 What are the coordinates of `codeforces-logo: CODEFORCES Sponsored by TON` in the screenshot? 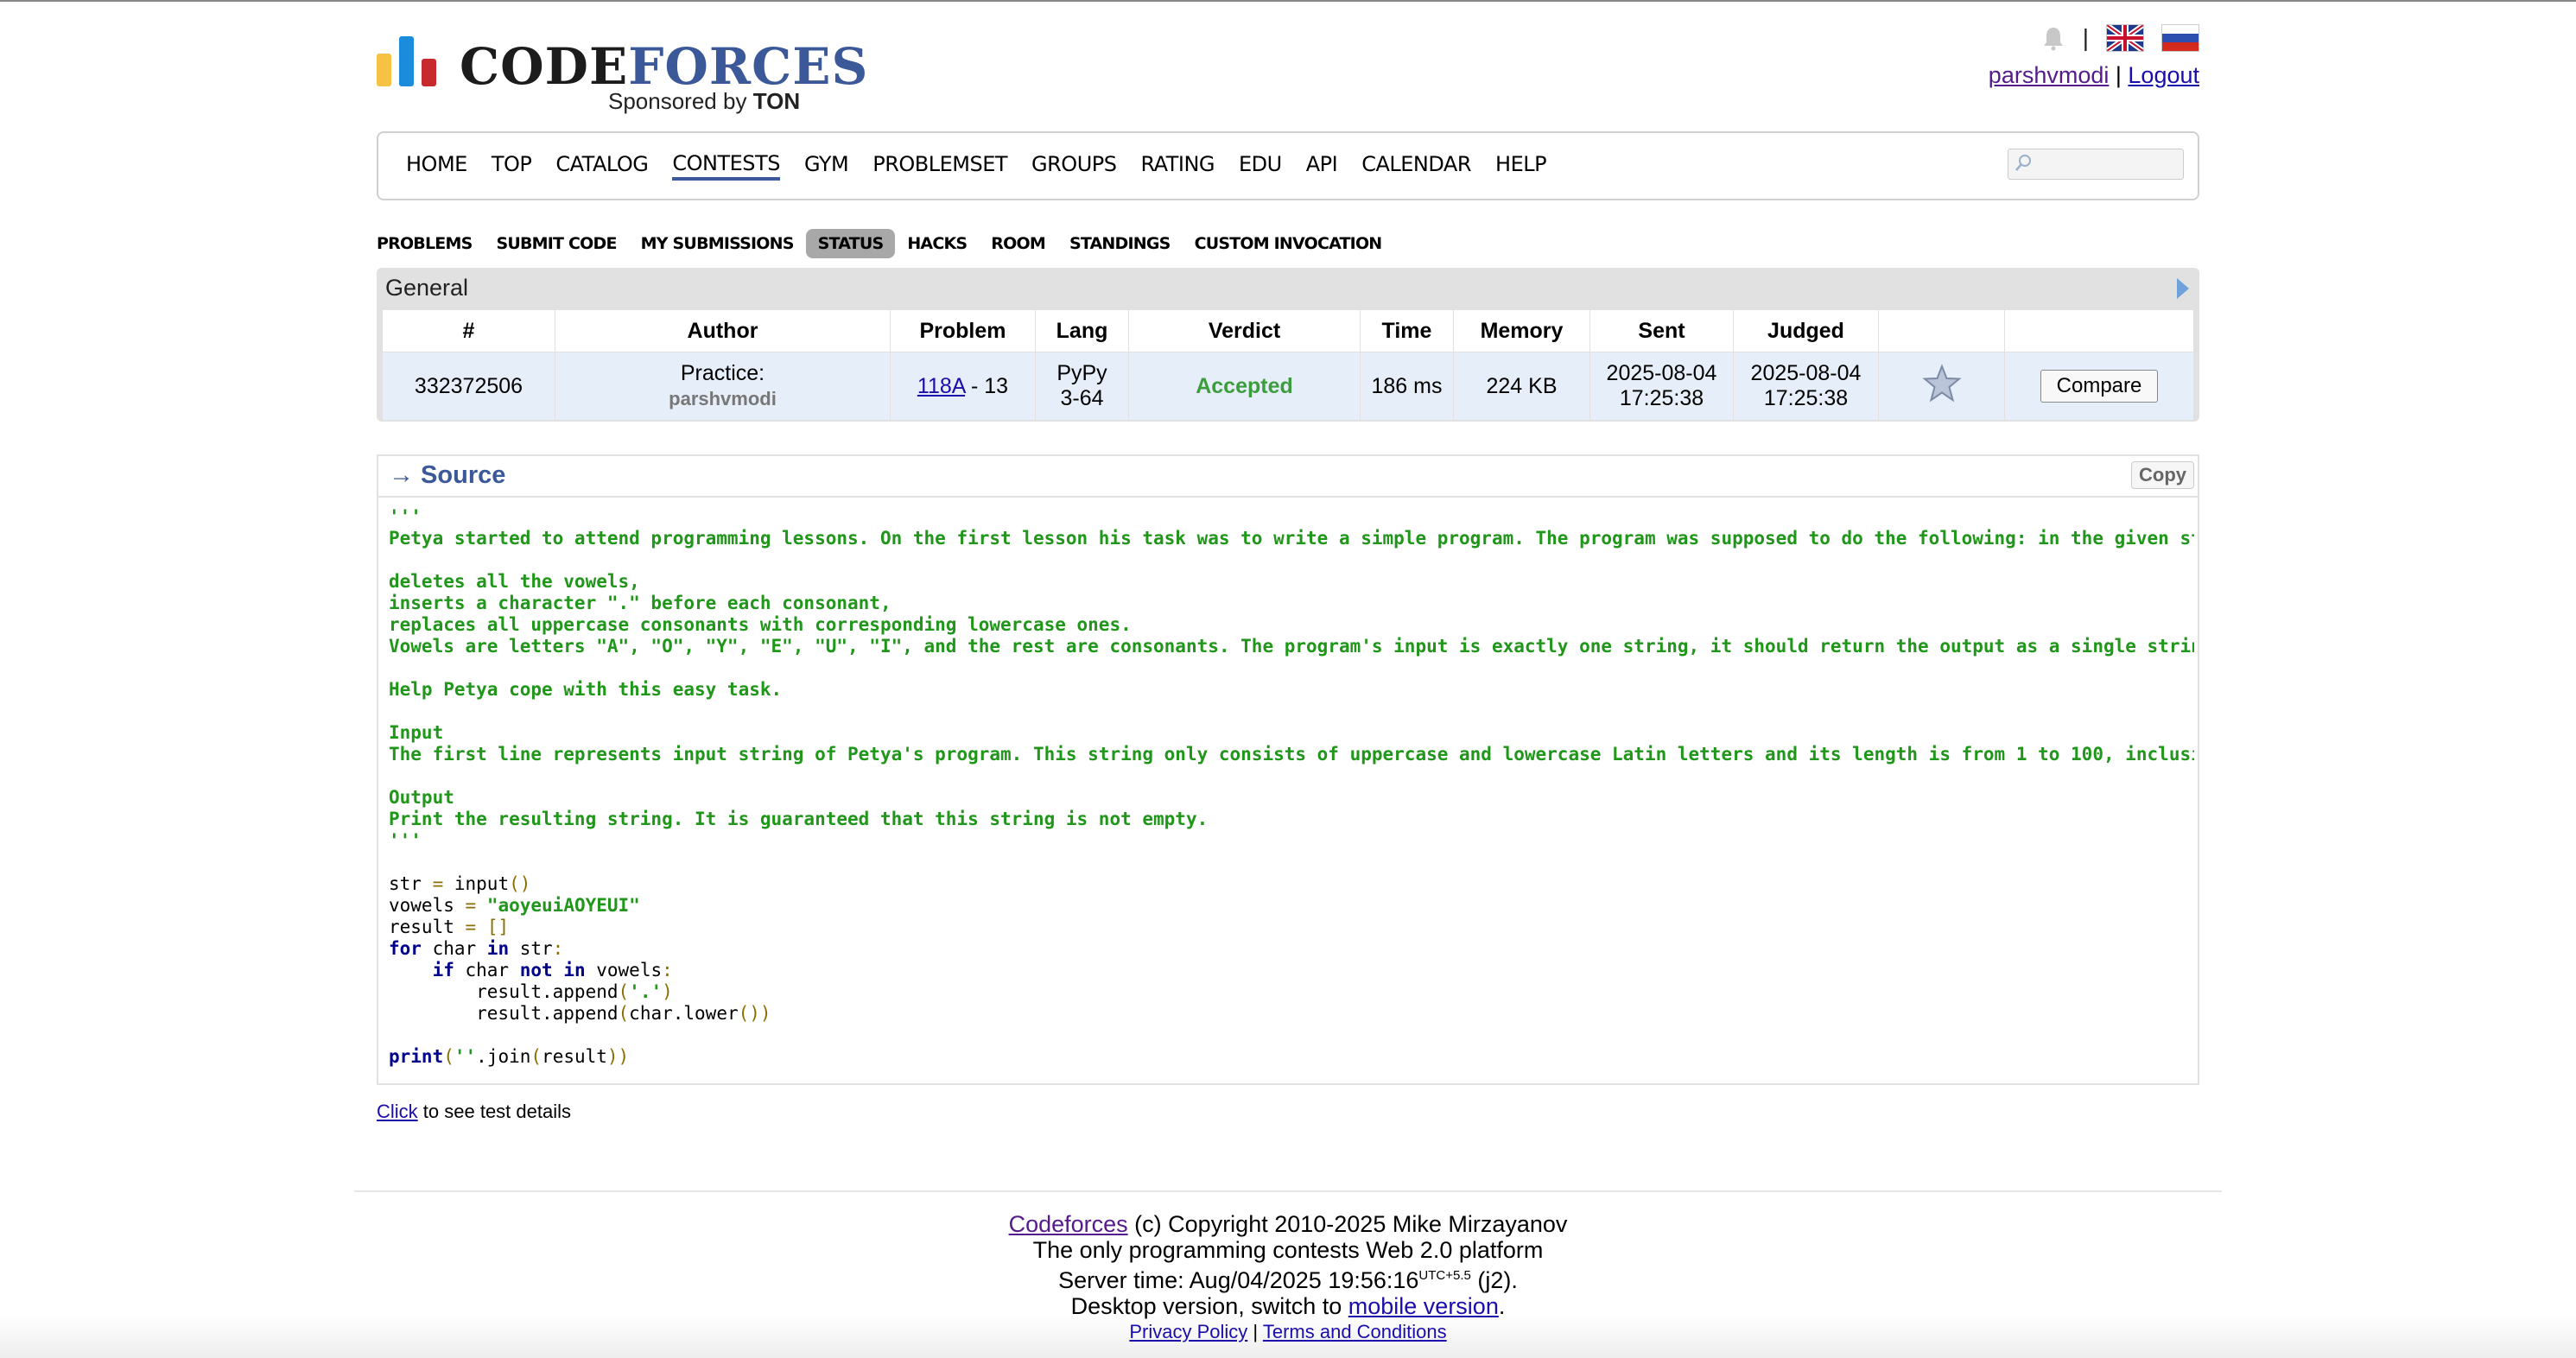 It's located at (622, 78).